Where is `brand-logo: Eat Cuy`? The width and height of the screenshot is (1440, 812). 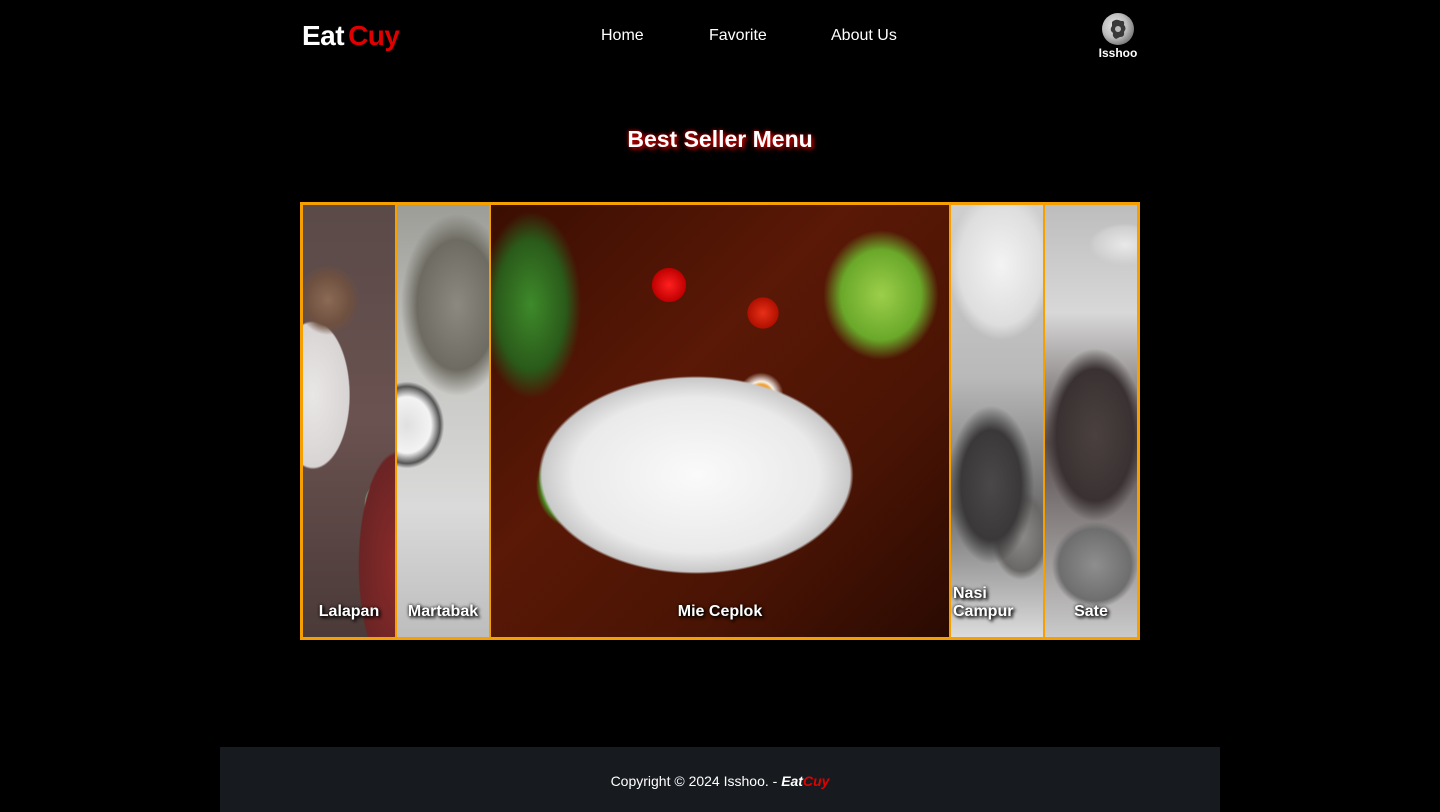
brand-logo: Eat Cuy is located at coordinates (351, 36).